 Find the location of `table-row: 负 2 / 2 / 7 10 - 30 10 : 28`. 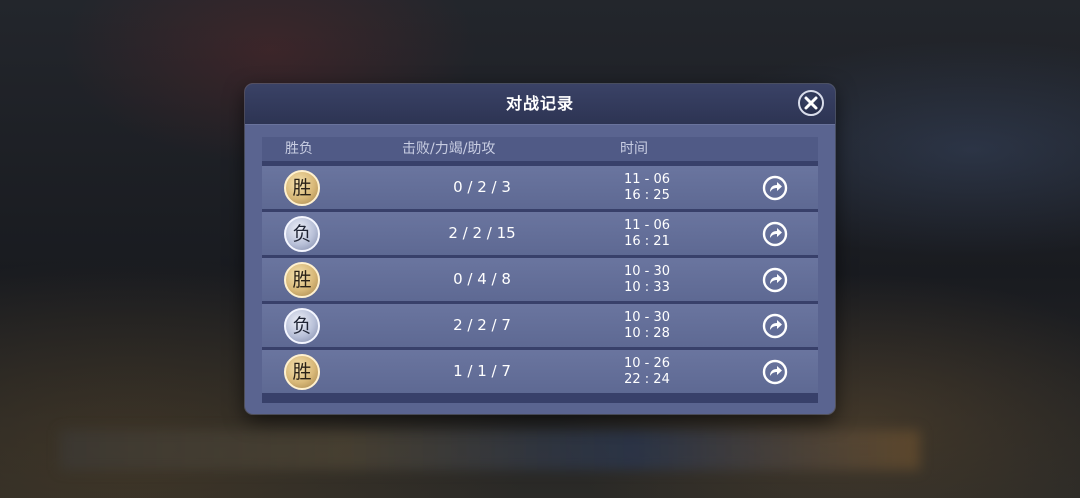

table-row: 负 2 / 2 / 7 10 - 30 10 : 28 is located at coordinates (540, 325).